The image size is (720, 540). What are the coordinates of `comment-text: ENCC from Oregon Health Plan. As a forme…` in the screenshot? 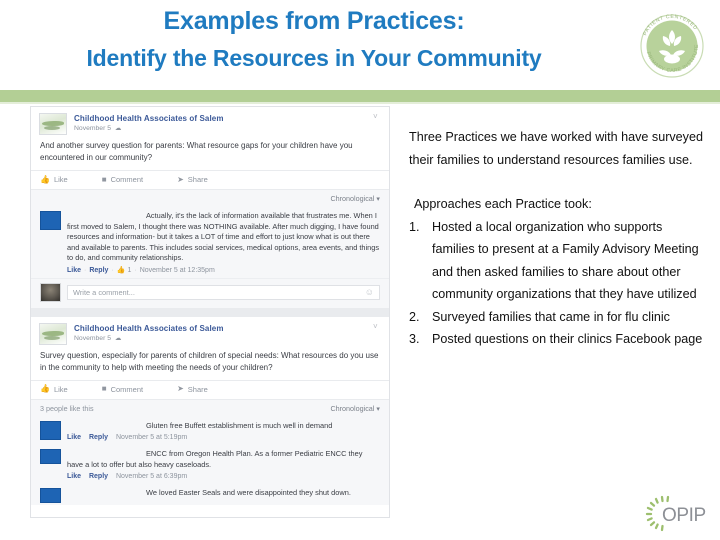 It's located at (223, 459).